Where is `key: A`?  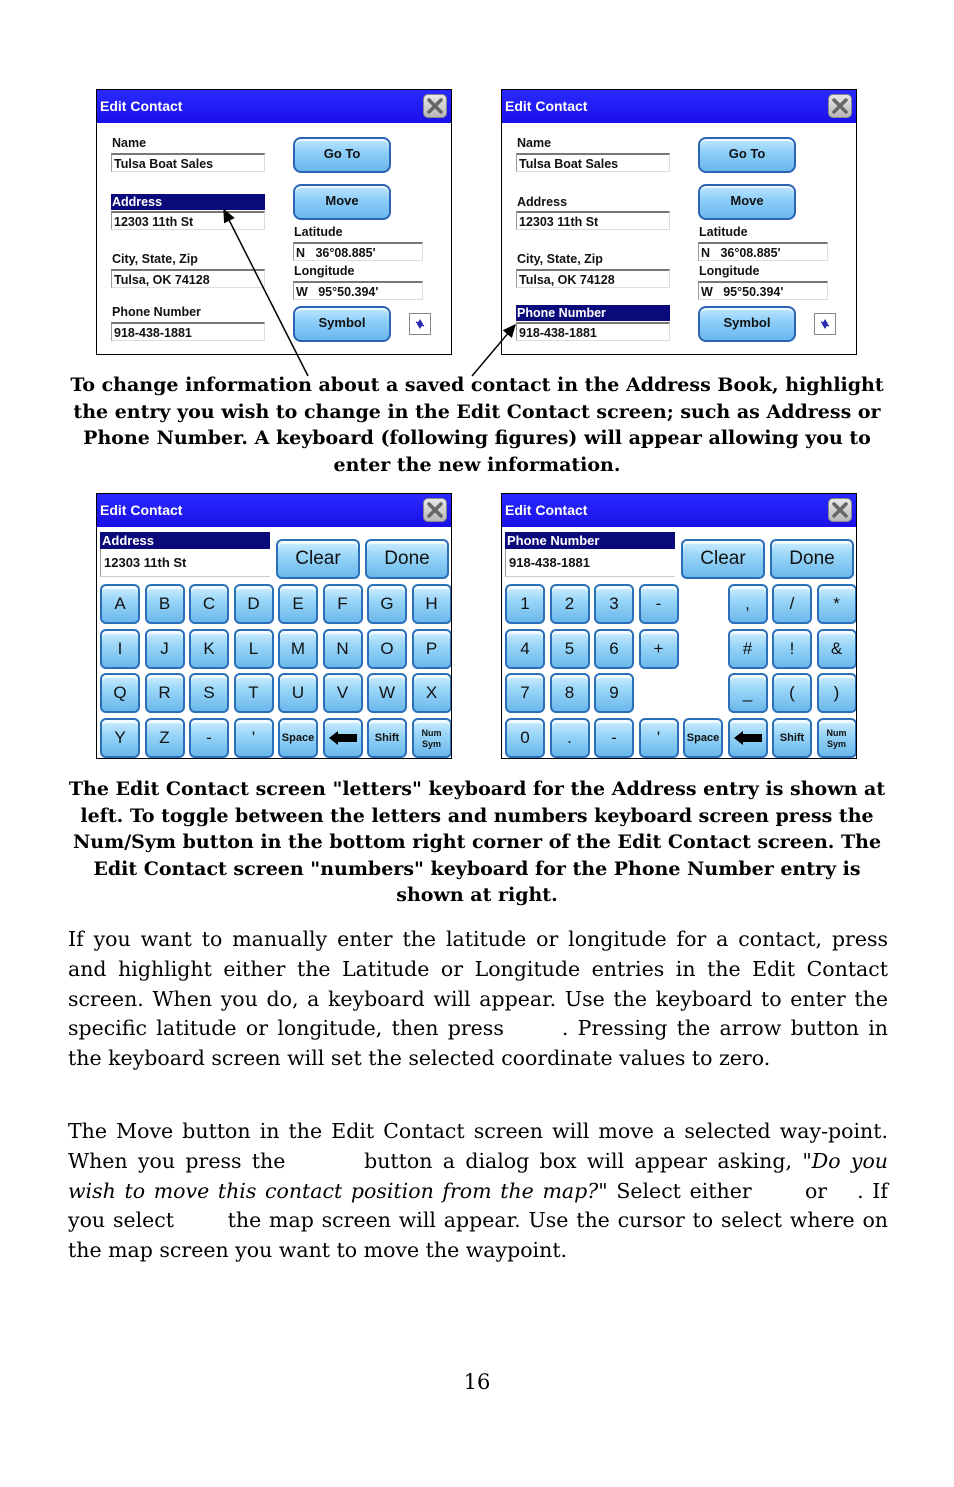 key: A is located at coordinates (120, 604).